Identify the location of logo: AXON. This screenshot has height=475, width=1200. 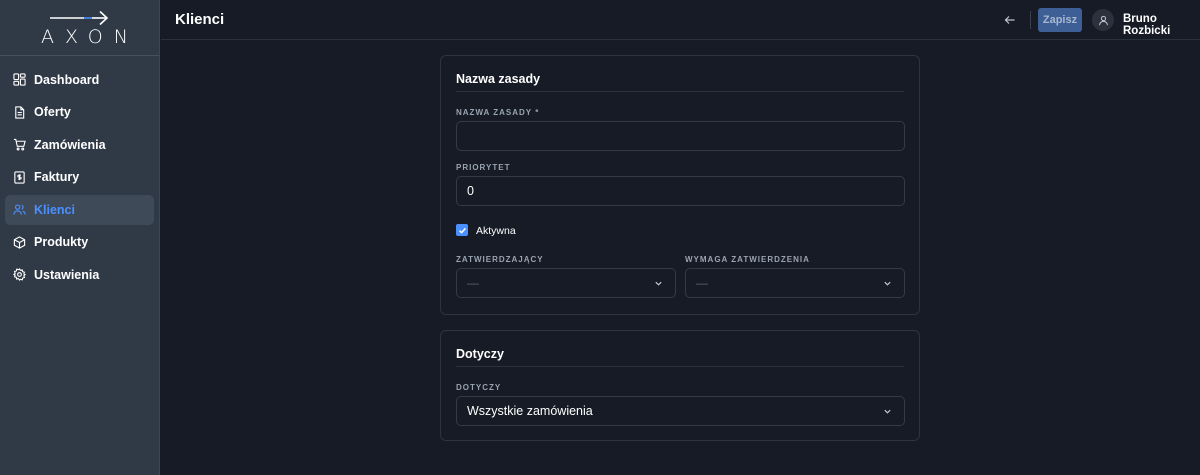
(79, 28).